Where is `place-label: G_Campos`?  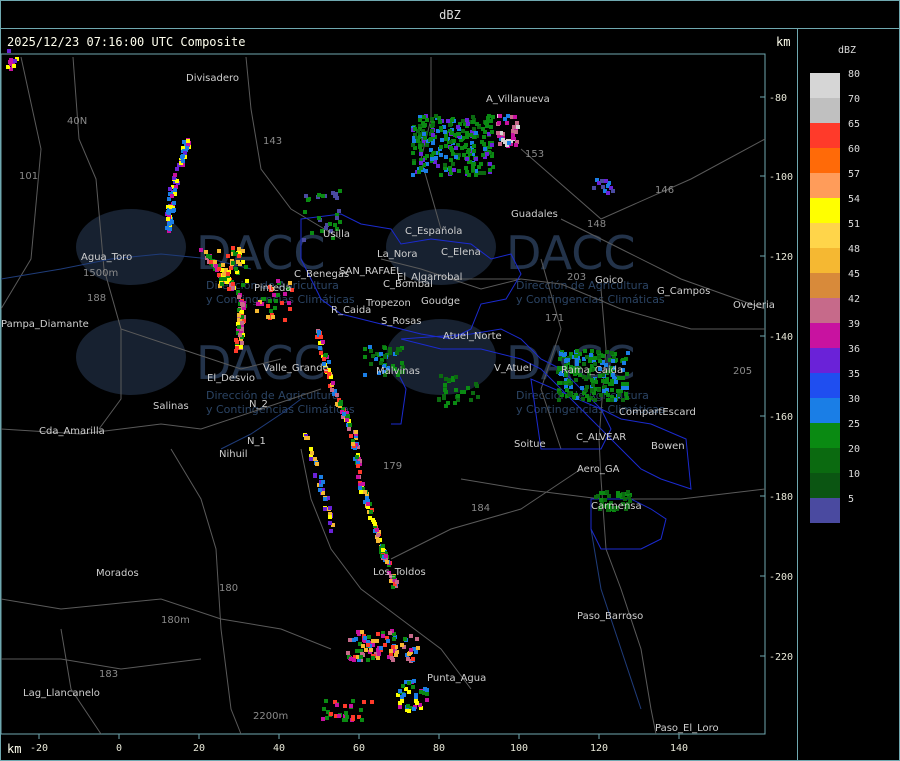
place-label: G_Campos is located at coordinates (683, 291).